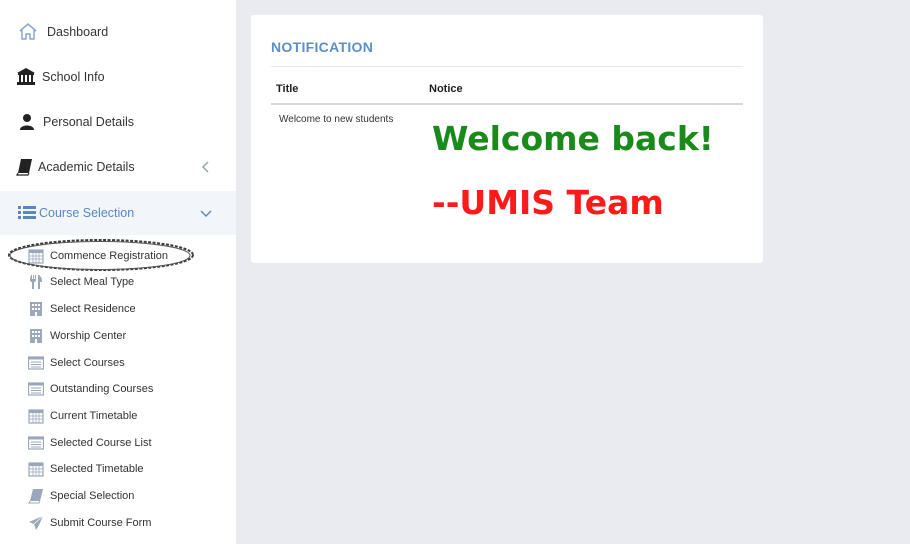 The image size is (910, 544). What do you see at coordinates (93, 309) in the screenshot?
I see `submenu-item-label: Select Residence` at bounding box center [93, 309].